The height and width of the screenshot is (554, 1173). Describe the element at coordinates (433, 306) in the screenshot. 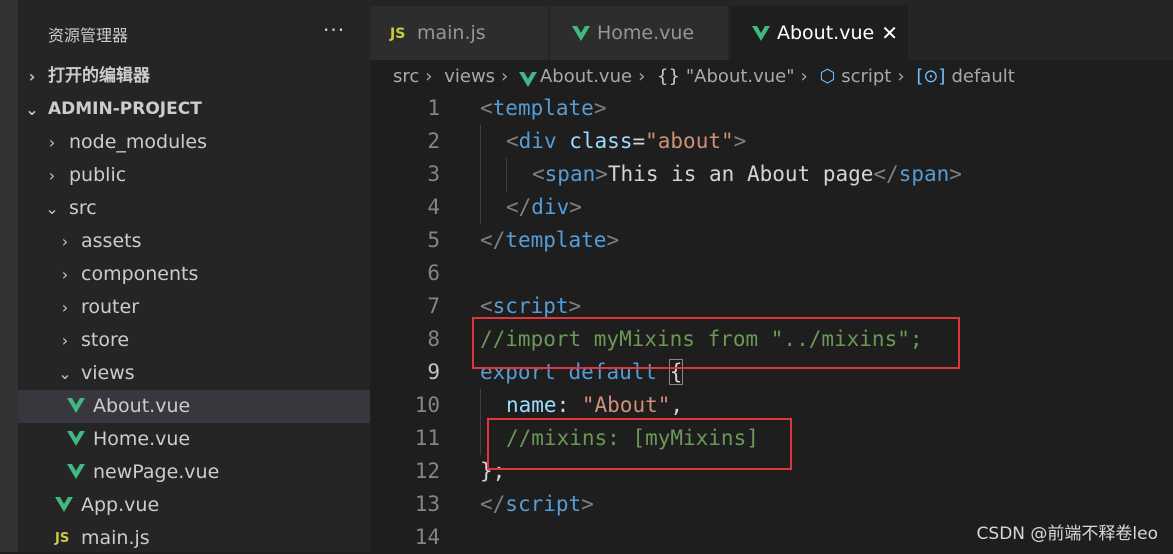

I see `line-number: 7` at that location.